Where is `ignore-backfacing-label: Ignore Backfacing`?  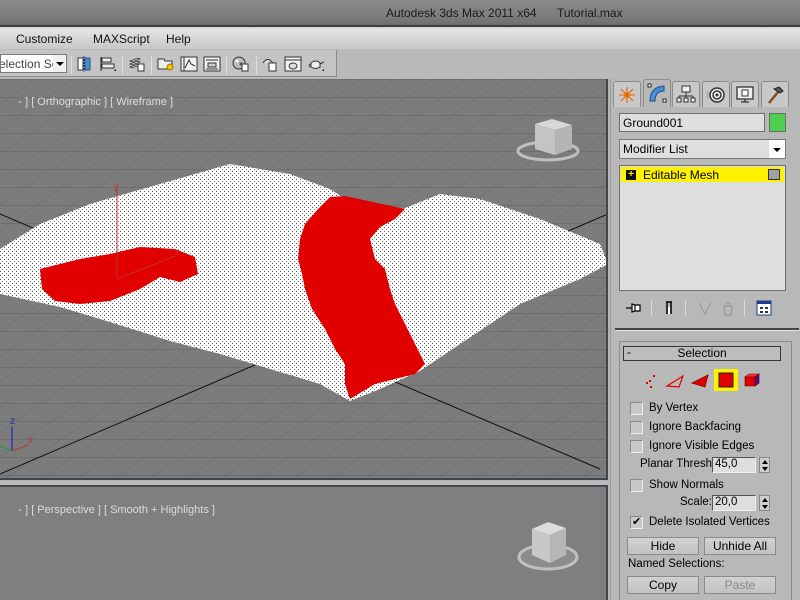
ignore-backfacing-label: Ignore Backfacing is located at coordinates (695, 427).